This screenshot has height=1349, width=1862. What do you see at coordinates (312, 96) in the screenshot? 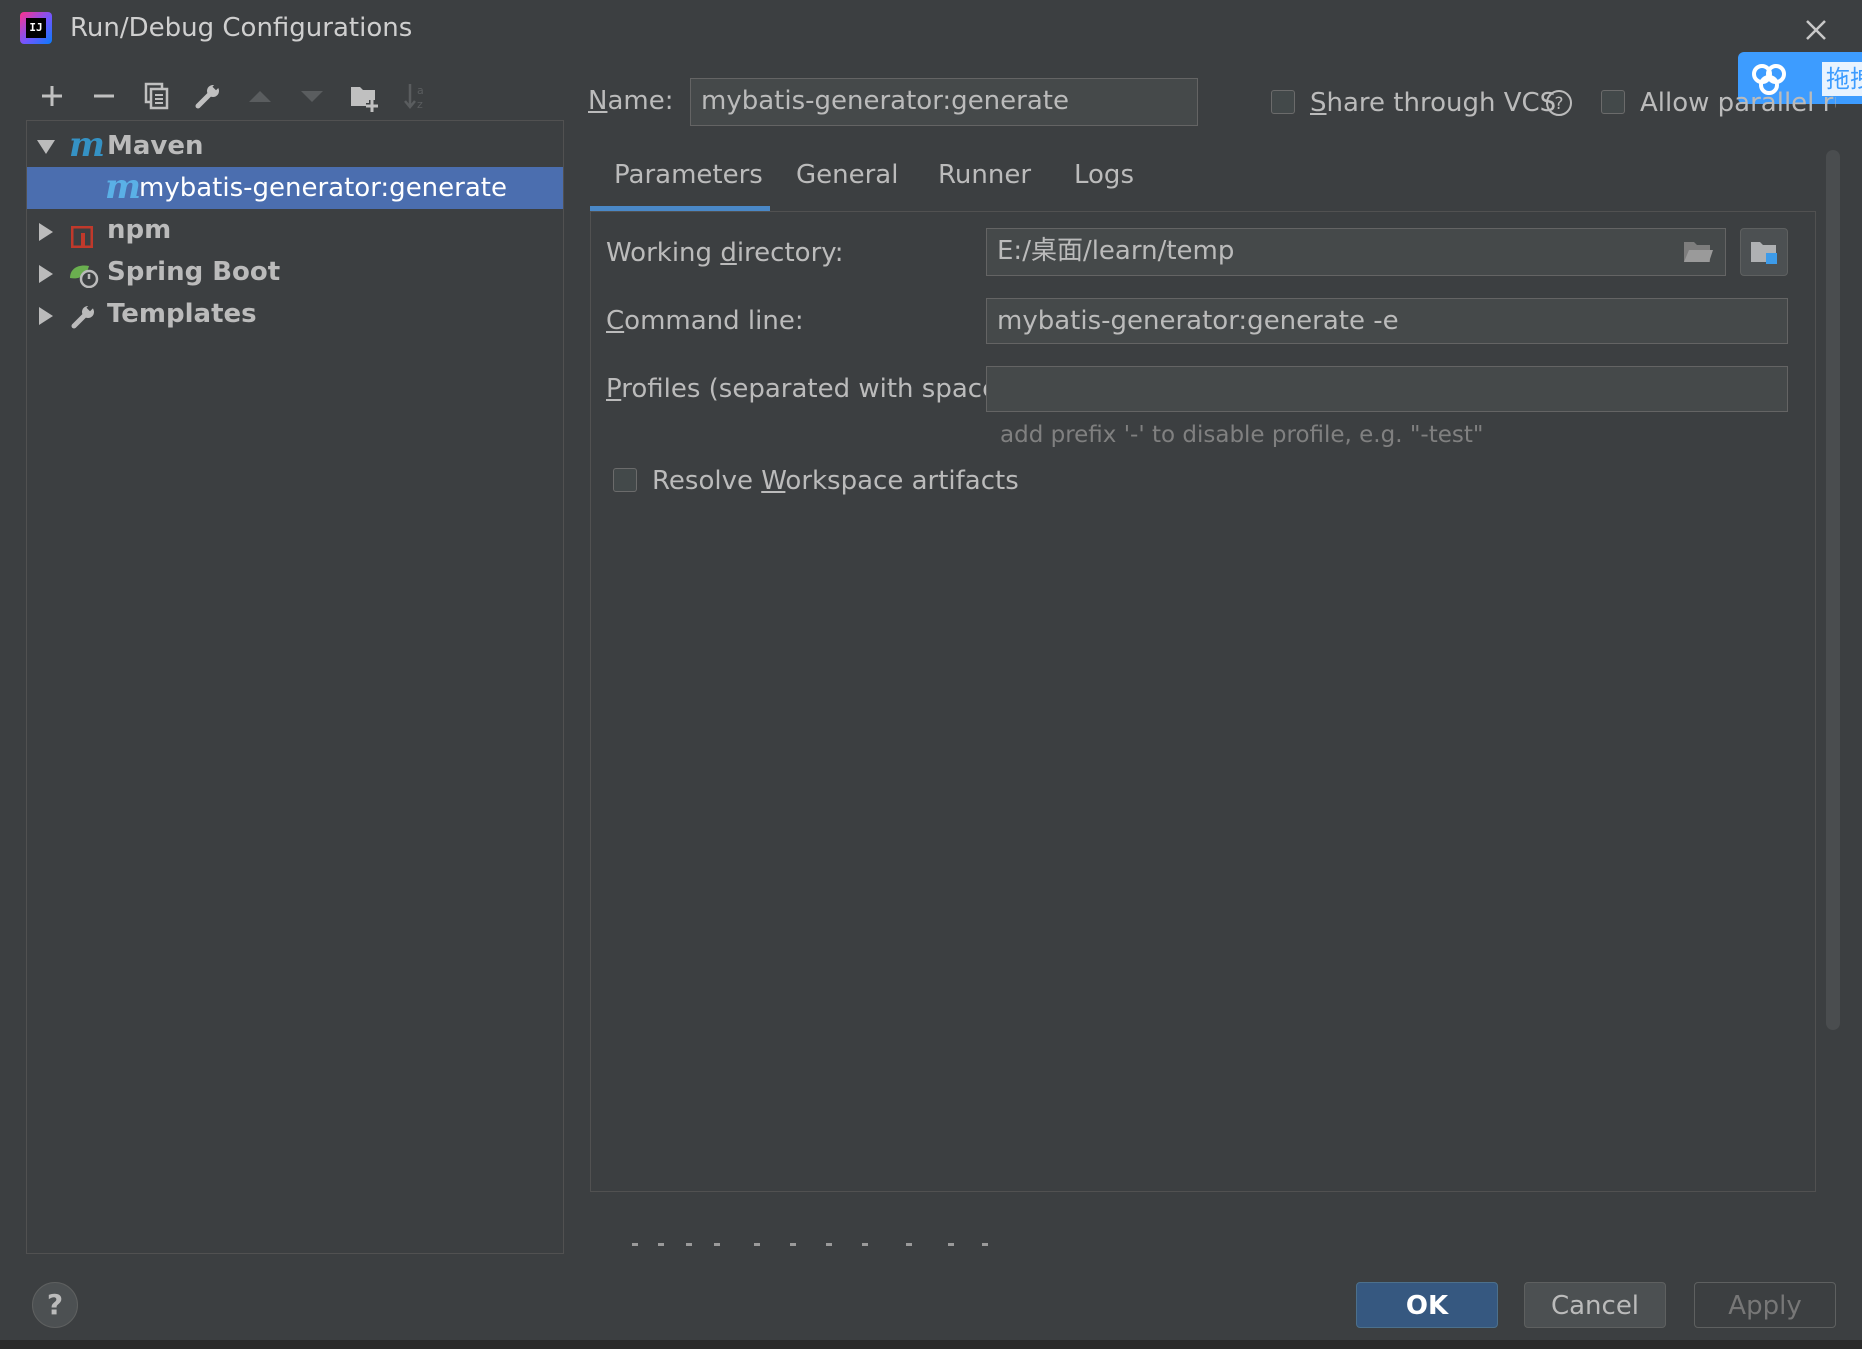
I see `move-down-icon` at bounding box center [312, 96].